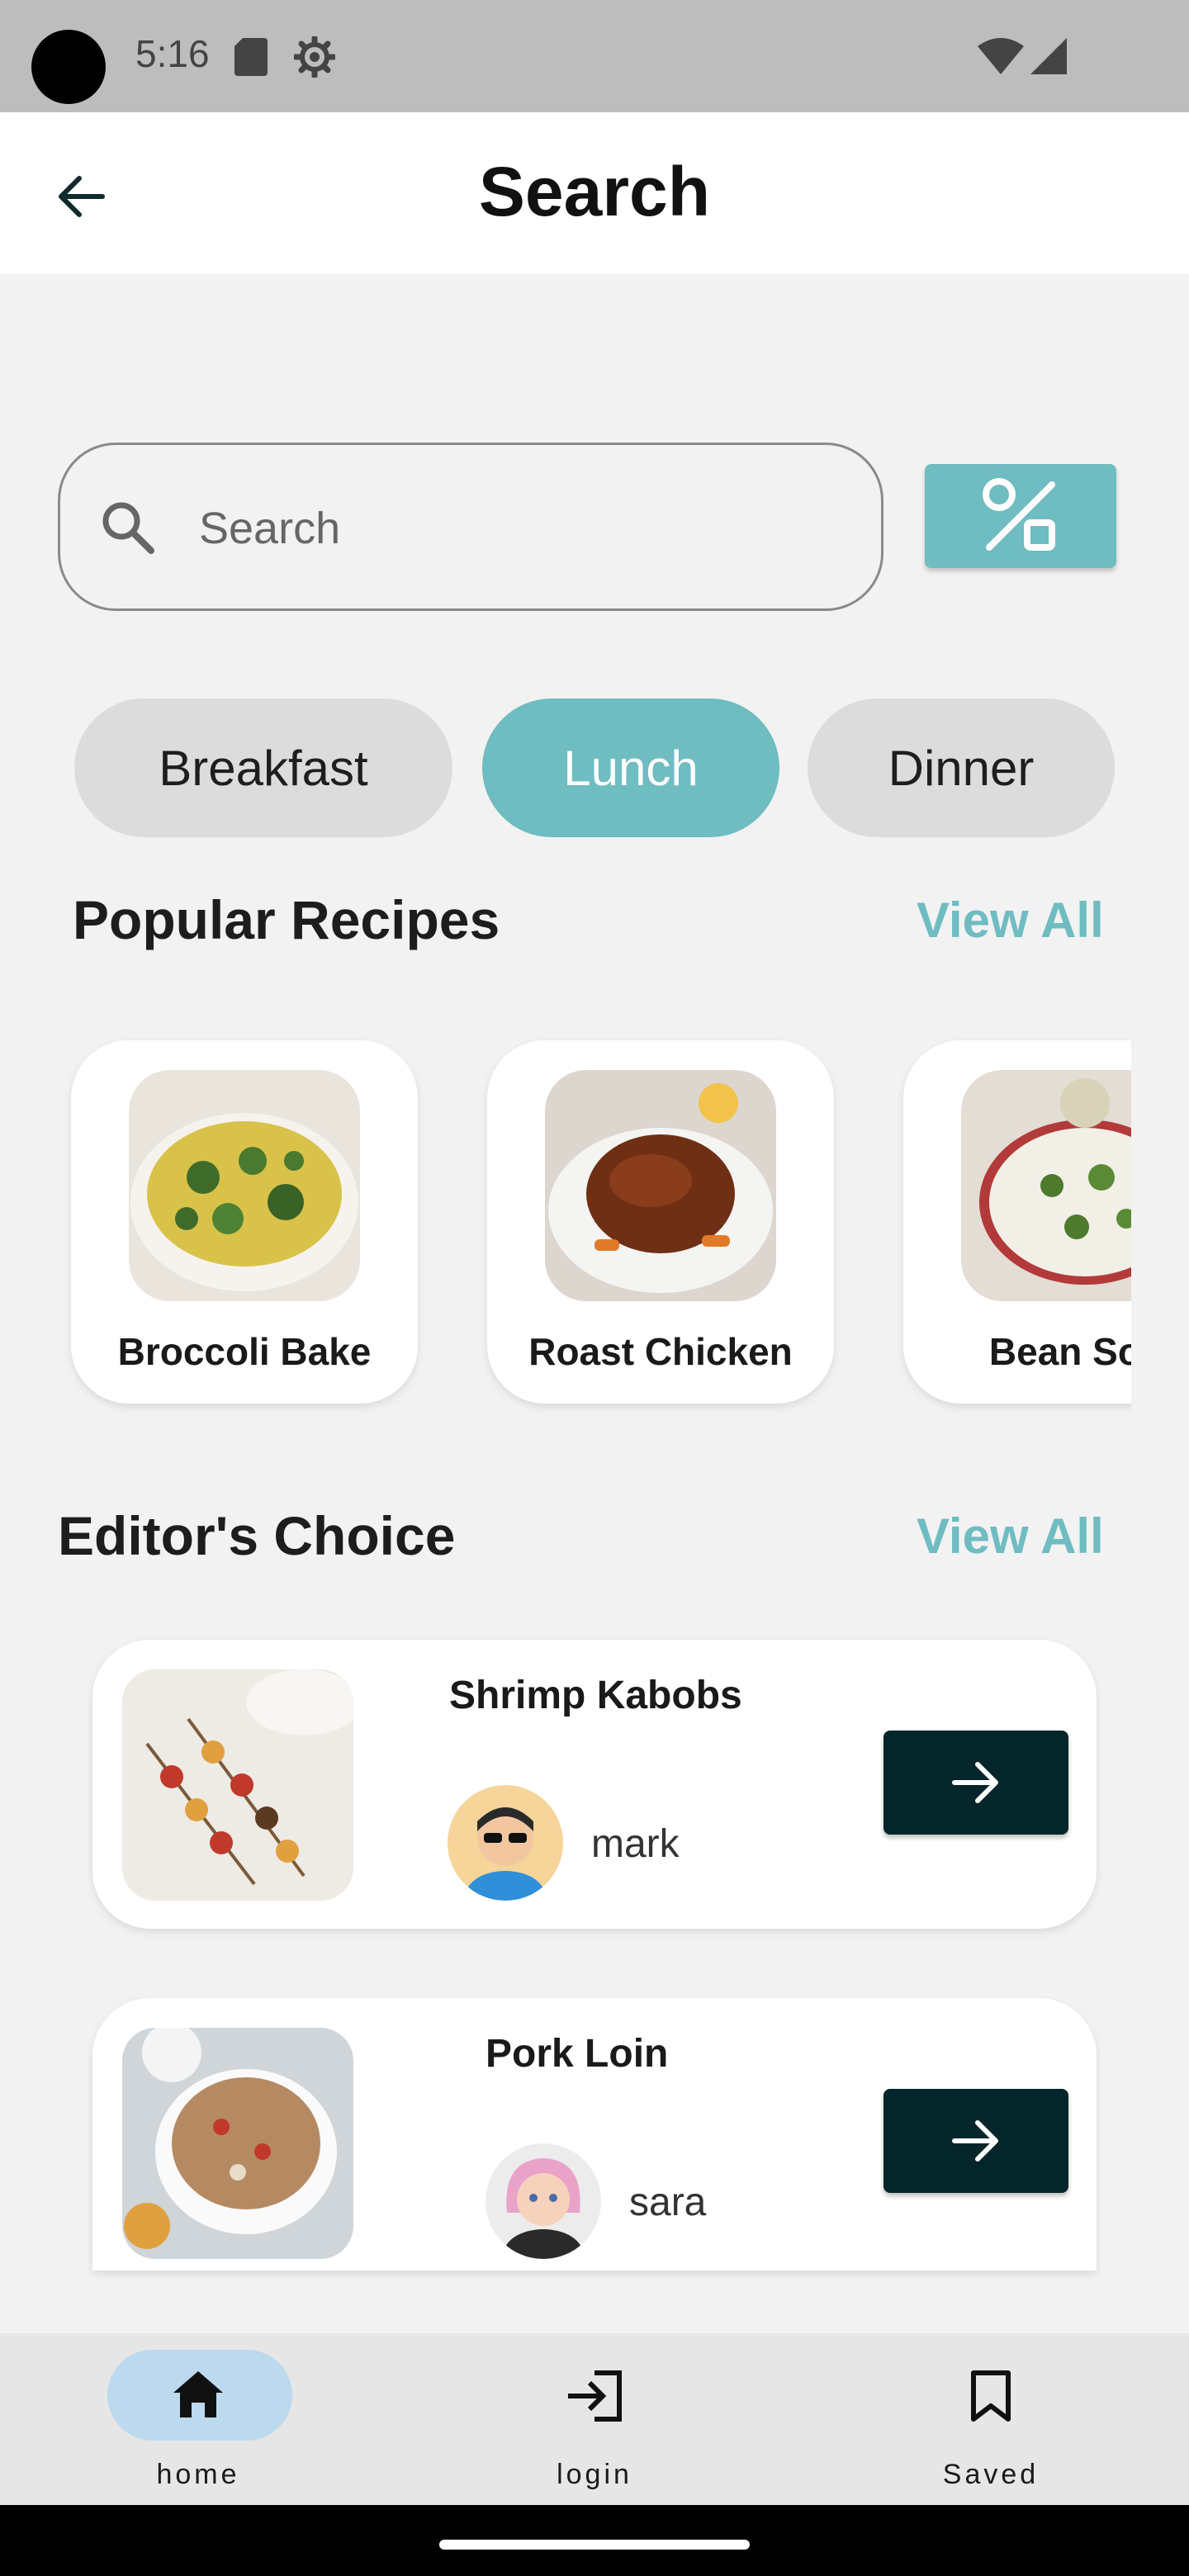  I want to click on nav-item-saved: Saved, so click(991, 2424).